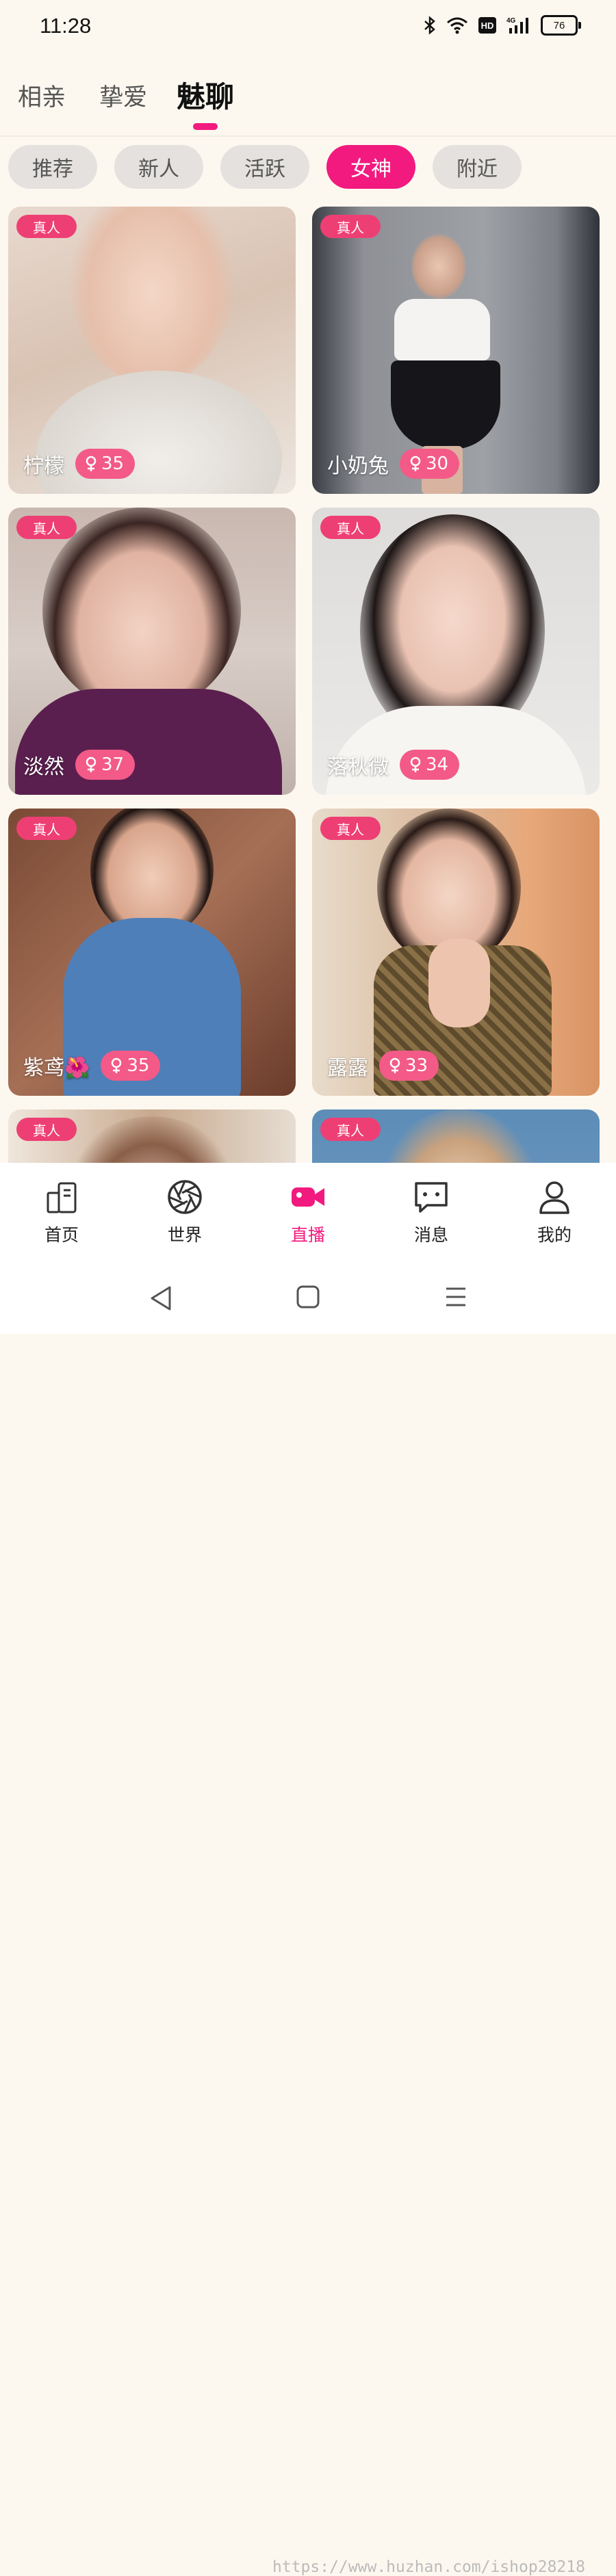  What do you see at coordinates (205, 126) in the screenshot?
I see `active-tab-indicator` at bounding box center [205, 126].